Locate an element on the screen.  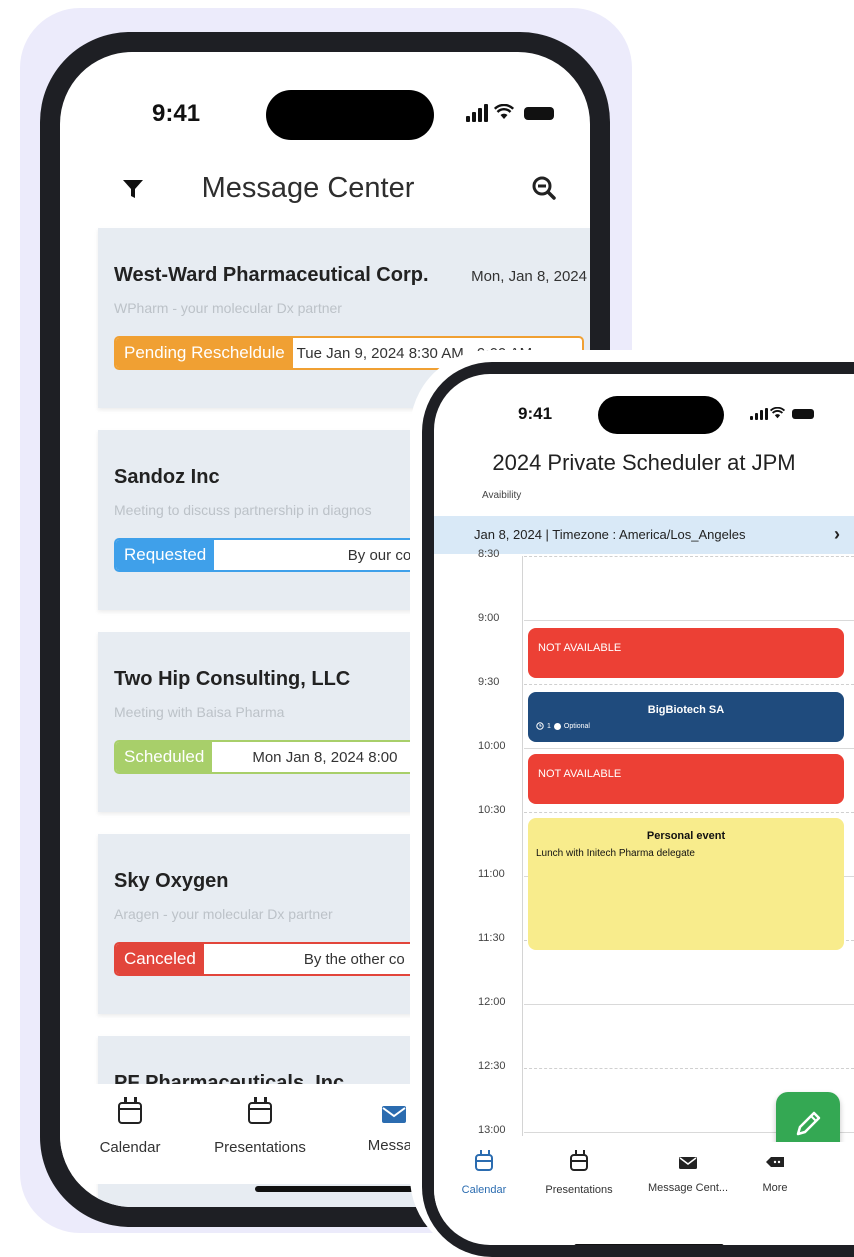
time-label: 11:30 is located at coordinates (491, 938).